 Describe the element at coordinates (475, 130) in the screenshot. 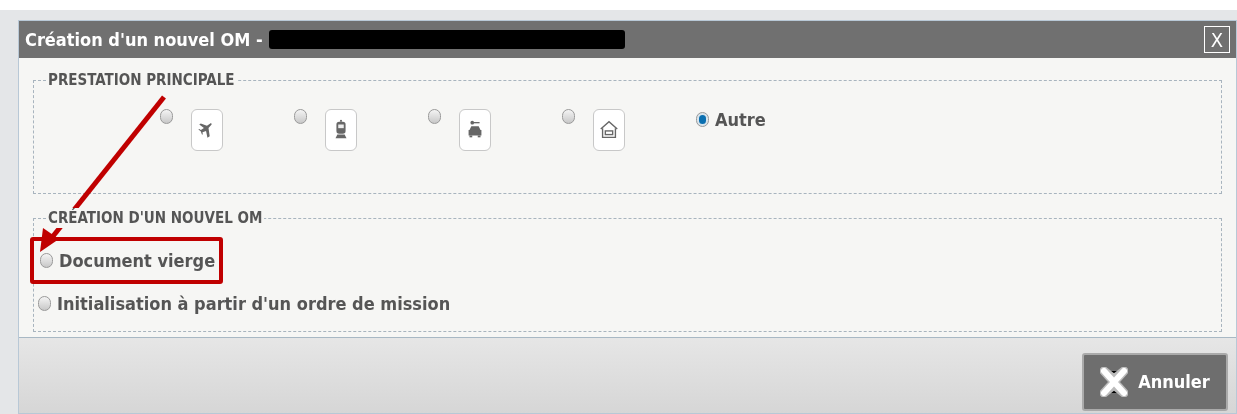

I see `car-icon` at that location.